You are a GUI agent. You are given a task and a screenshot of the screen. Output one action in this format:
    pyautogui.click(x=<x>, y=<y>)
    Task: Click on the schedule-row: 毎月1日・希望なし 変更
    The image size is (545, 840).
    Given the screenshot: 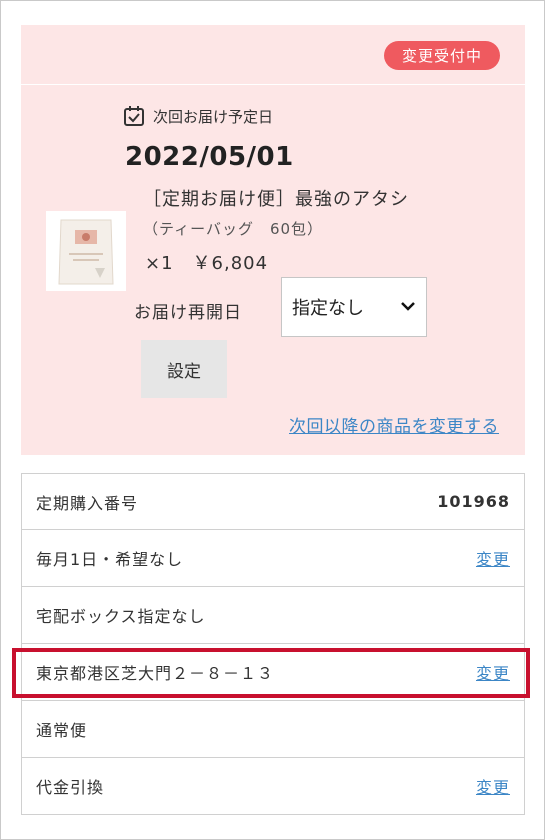 What is the action you would take?
    pyautogui.click(x=273, y=558)
    